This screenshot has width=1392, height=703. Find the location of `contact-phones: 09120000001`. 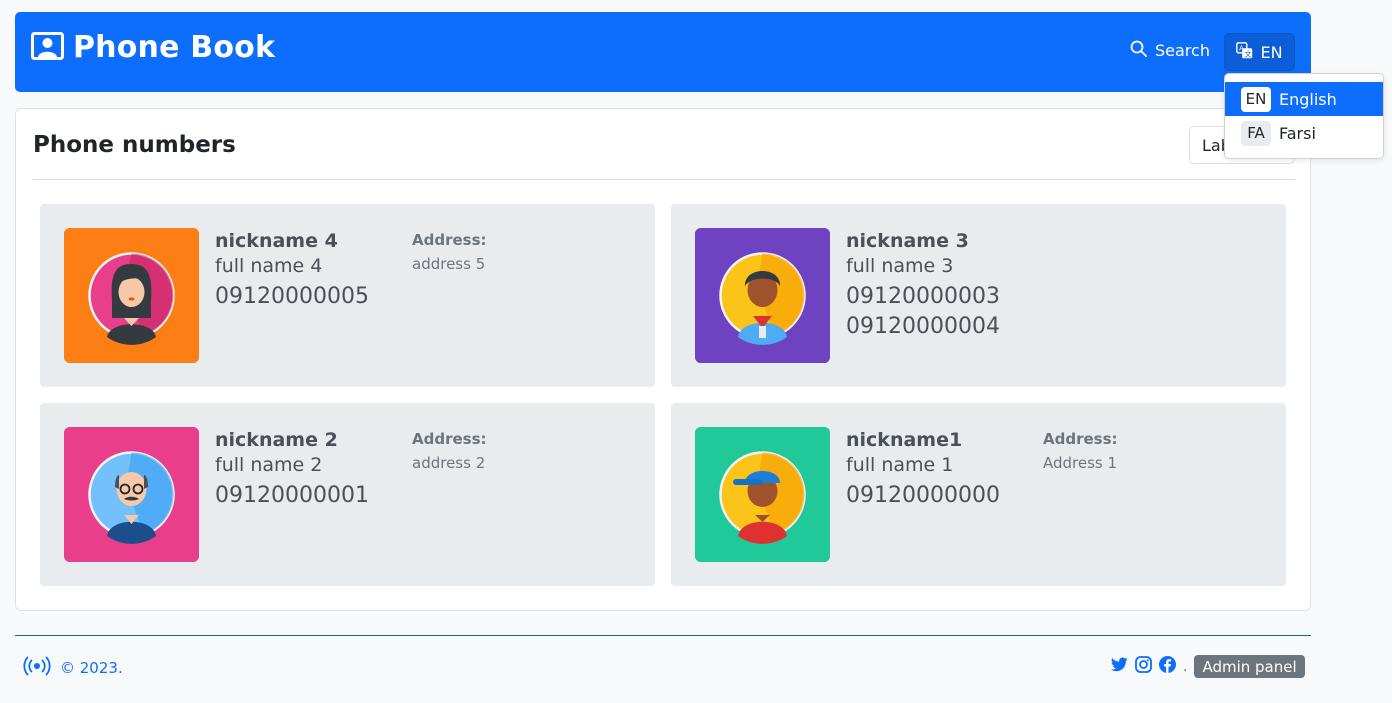

contact-phones: 09120000001 is located at coordinates (292, 496).